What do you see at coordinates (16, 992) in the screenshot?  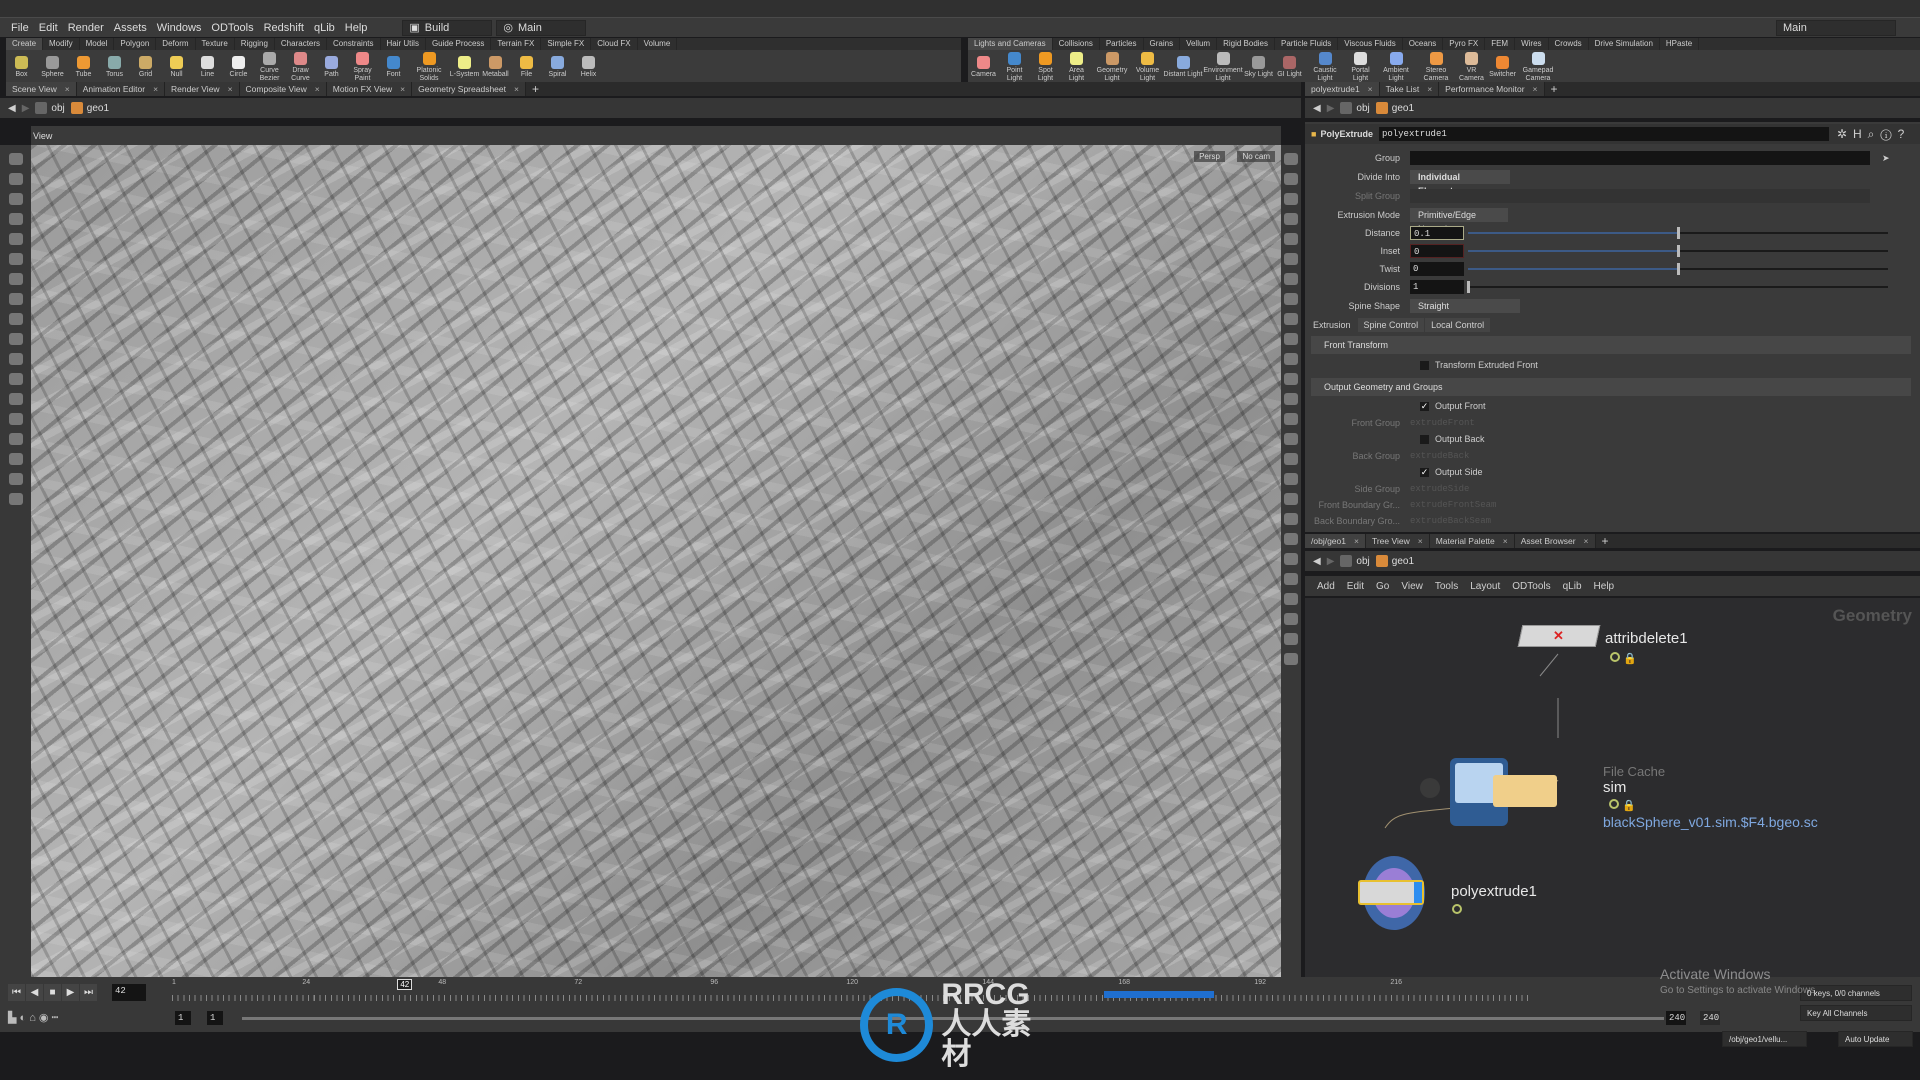 I see `jump-start-button: ⏮` at bounding box center [16, 992].